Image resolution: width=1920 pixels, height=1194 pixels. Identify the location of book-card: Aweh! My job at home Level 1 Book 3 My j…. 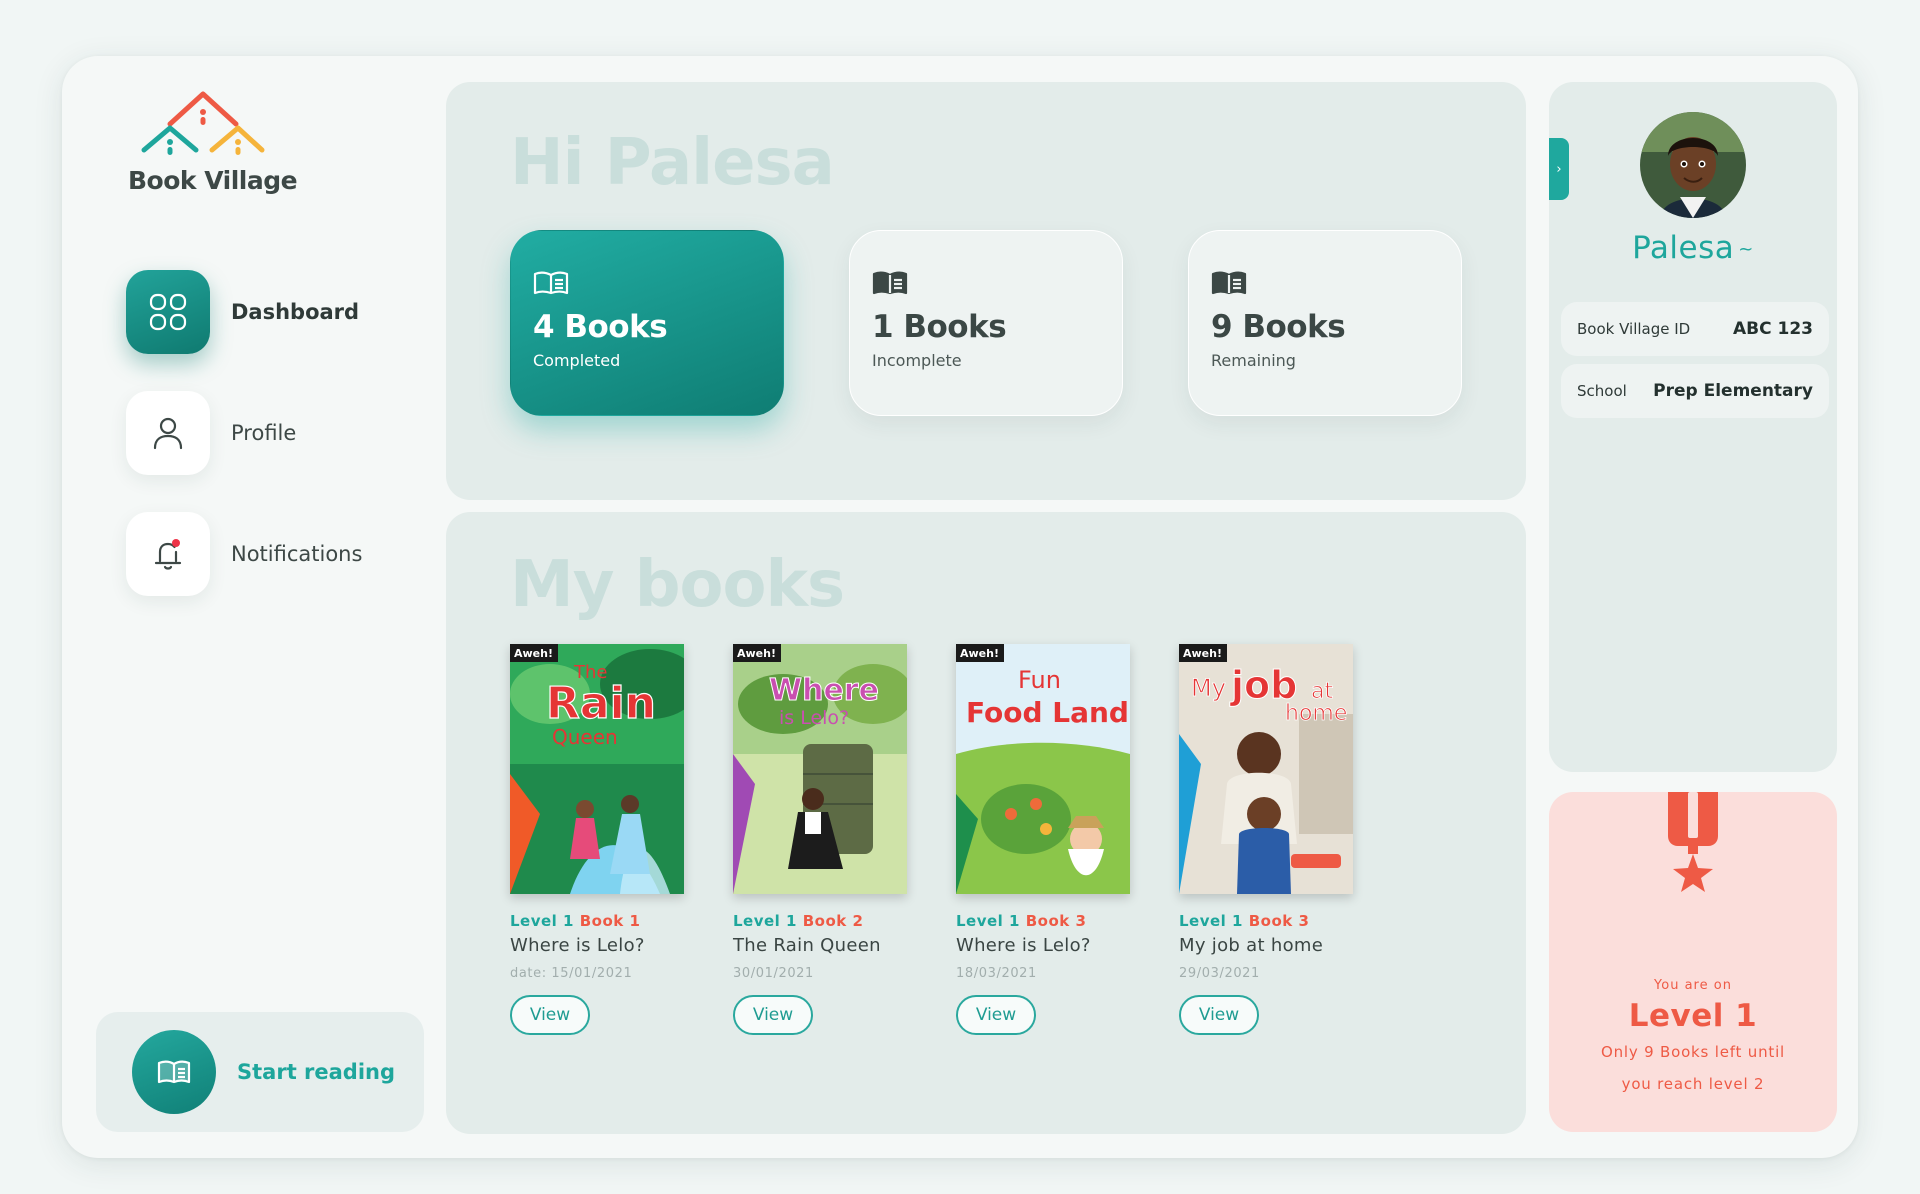
(1269, 839).